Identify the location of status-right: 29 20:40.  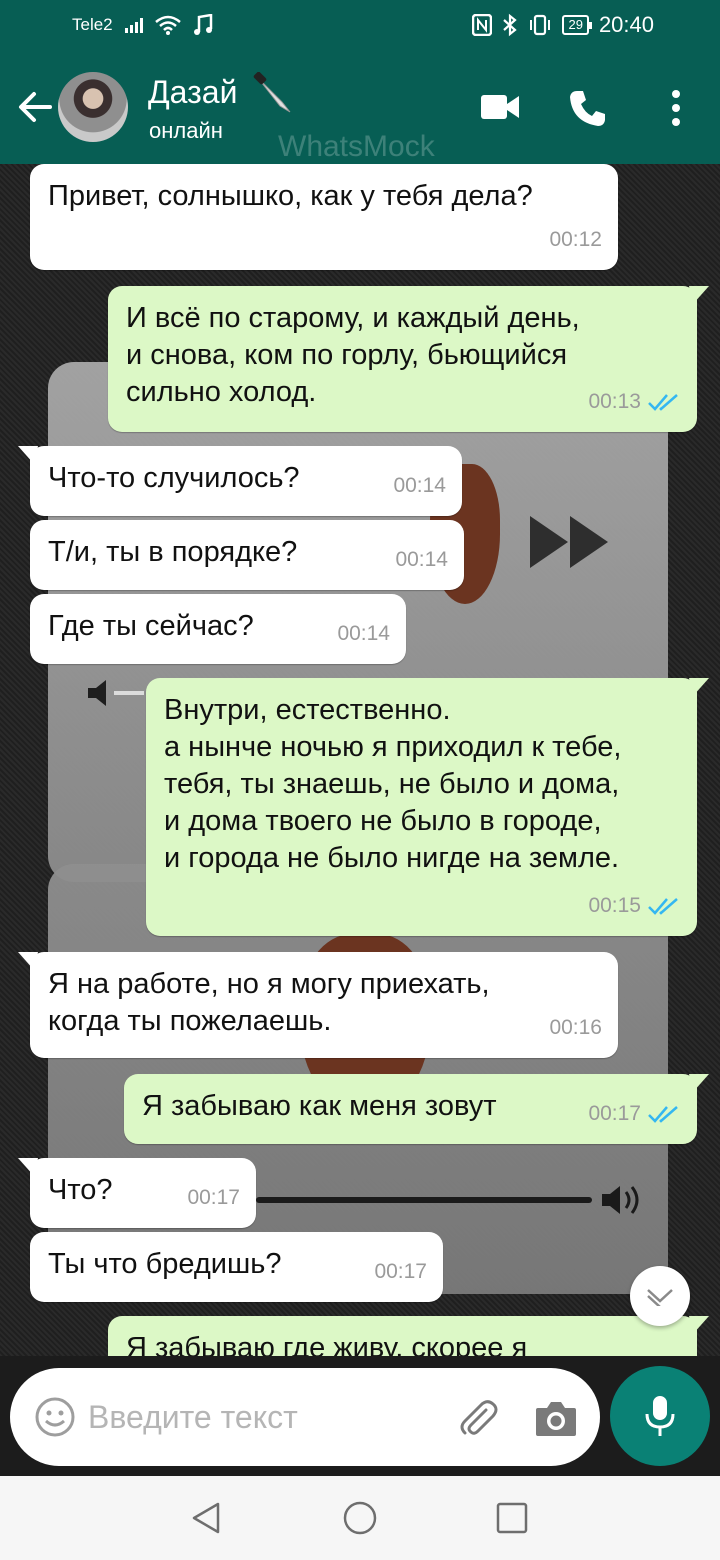
(563, 25).